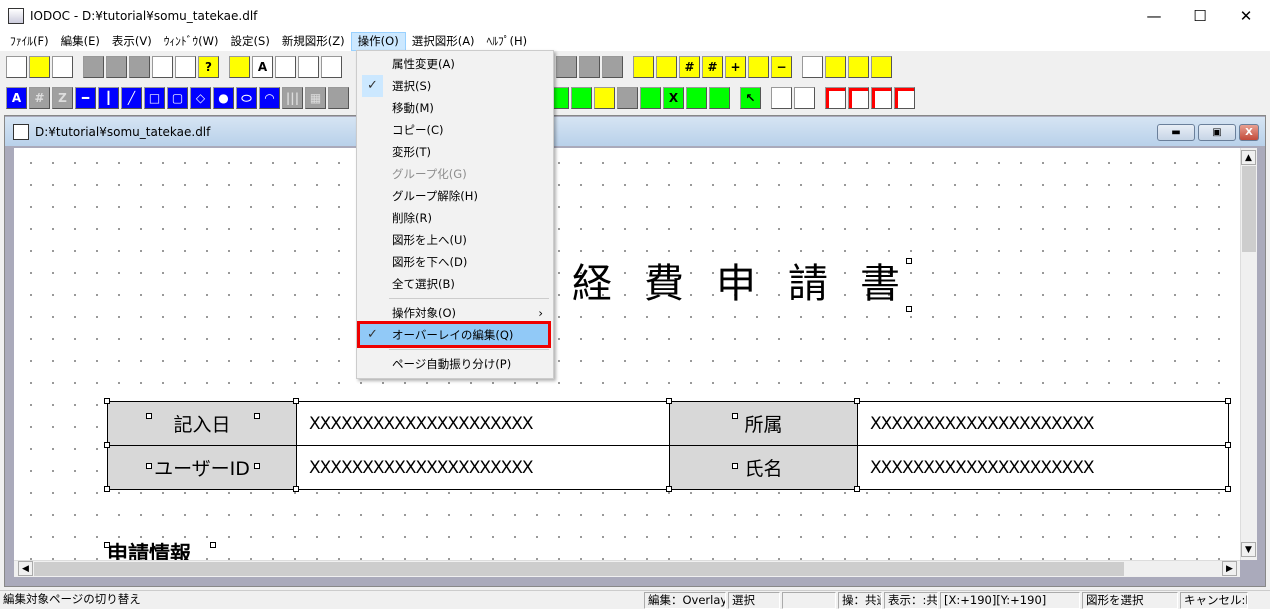 This screenshot has height=609, width=1270. What do you see at coordinates (202, 423) in the screenshot?
I see `field-label: 記入日` at bounding box center [202, 423].